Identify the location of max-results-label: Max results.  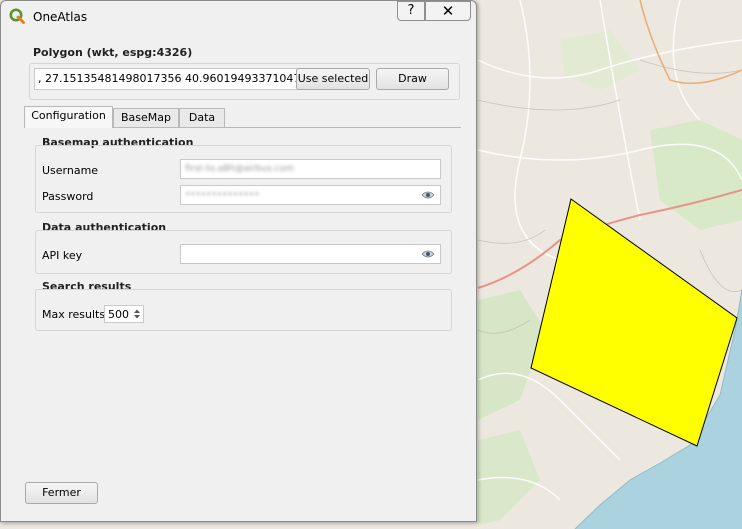
(74, 314).